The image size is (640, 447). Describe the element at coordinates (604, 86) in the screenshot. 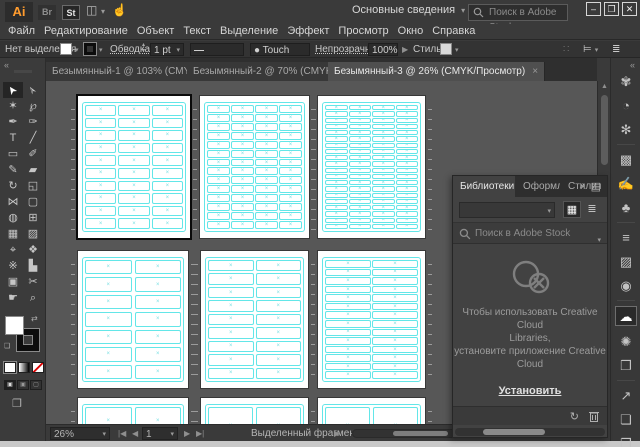

I see `scroll-up-icon: ▲` at that location.